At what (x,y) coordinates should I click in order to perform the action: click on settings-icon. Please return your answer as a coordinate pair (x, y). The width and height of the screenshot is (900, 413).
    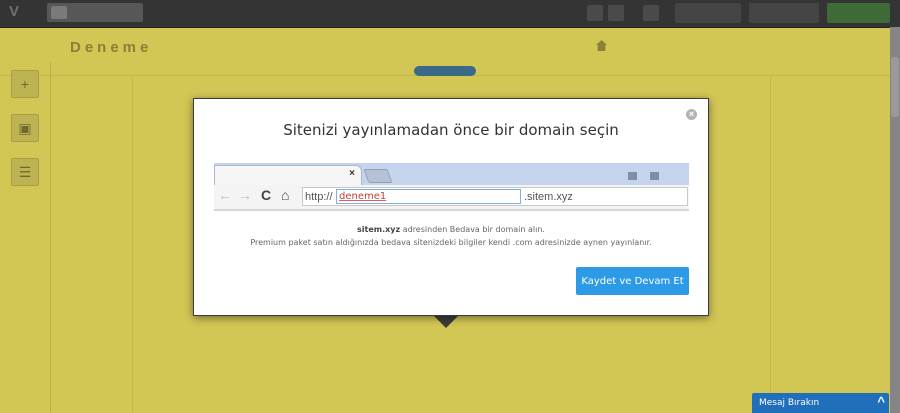
    Looking at the image, I should click on (651, 13).